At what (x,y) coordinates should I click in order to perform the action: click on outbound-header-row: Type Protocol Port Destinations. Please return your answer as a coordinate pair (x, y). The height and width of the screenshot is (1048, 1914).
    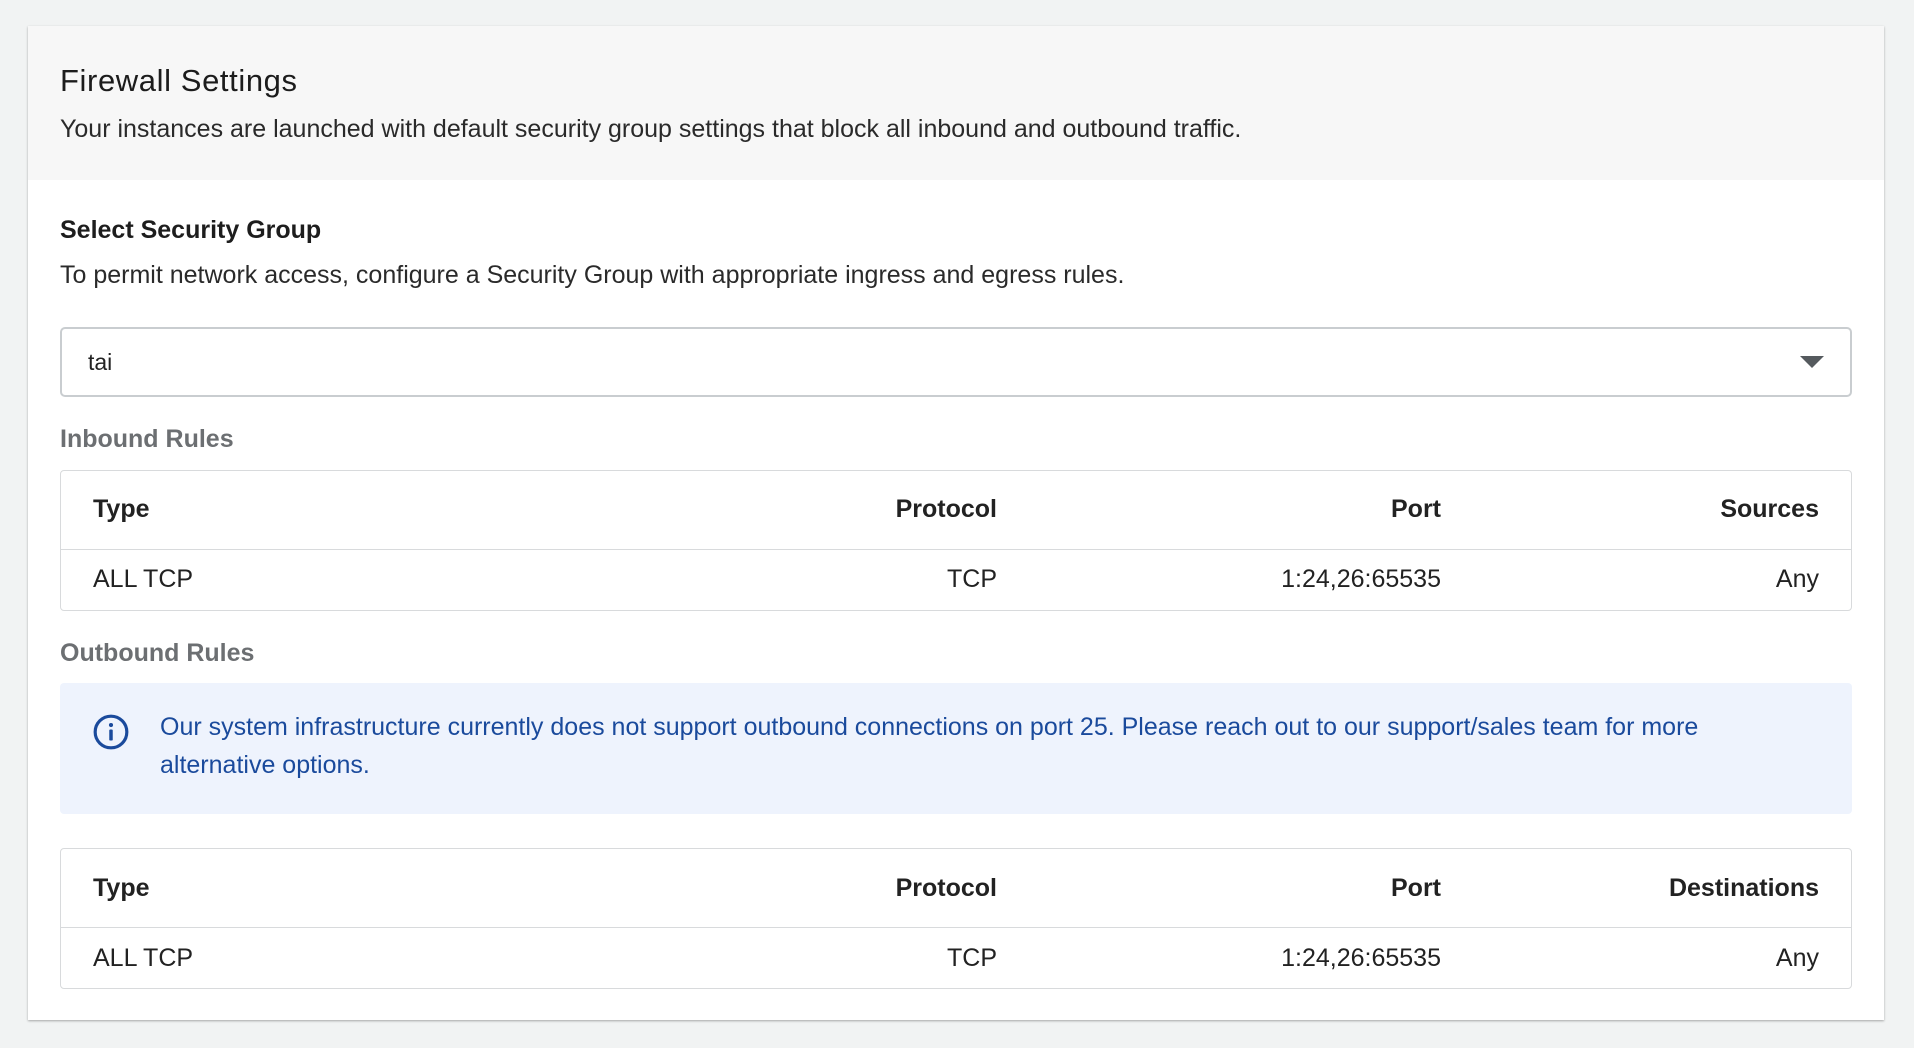
    Looking at the image, I should click on (956, 888).